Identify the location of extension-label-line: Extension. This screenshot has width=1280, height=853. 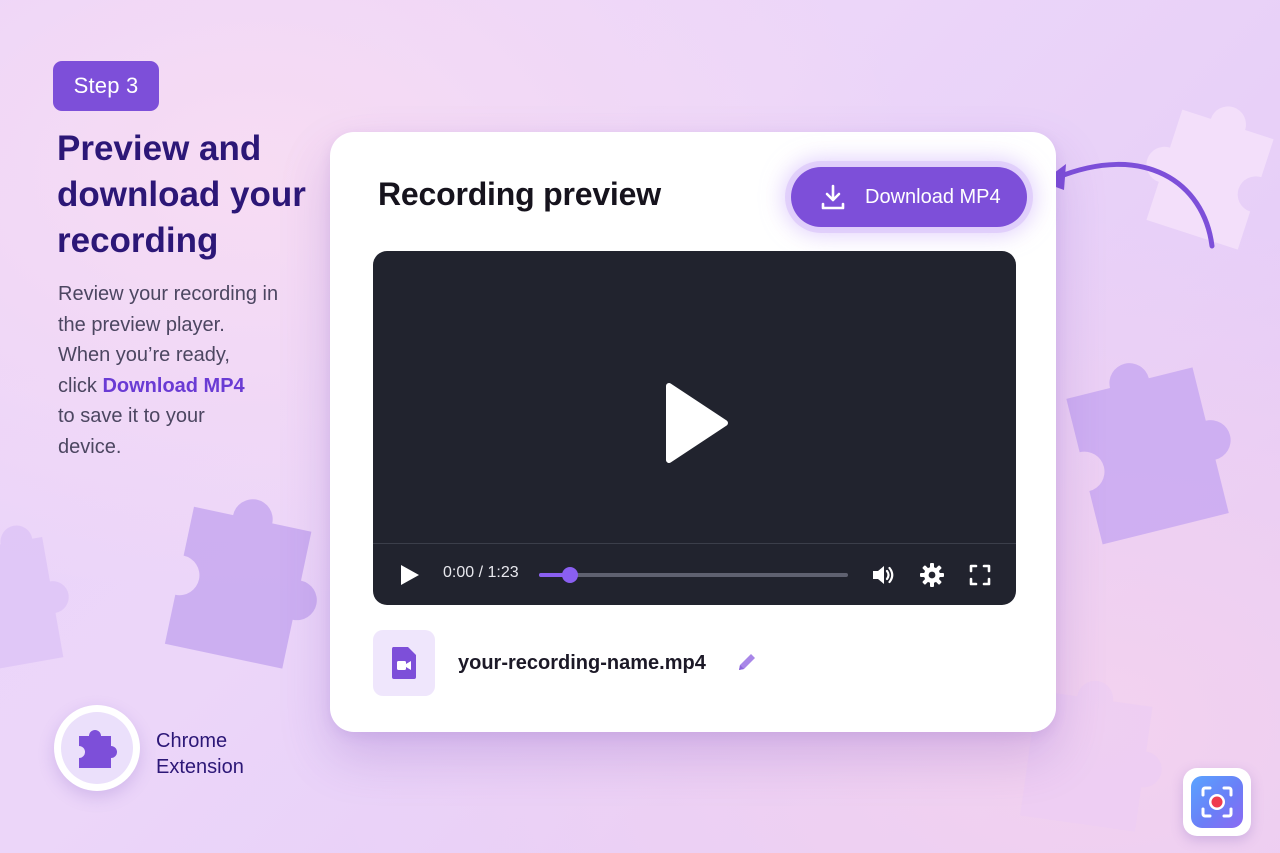
(200, 767).